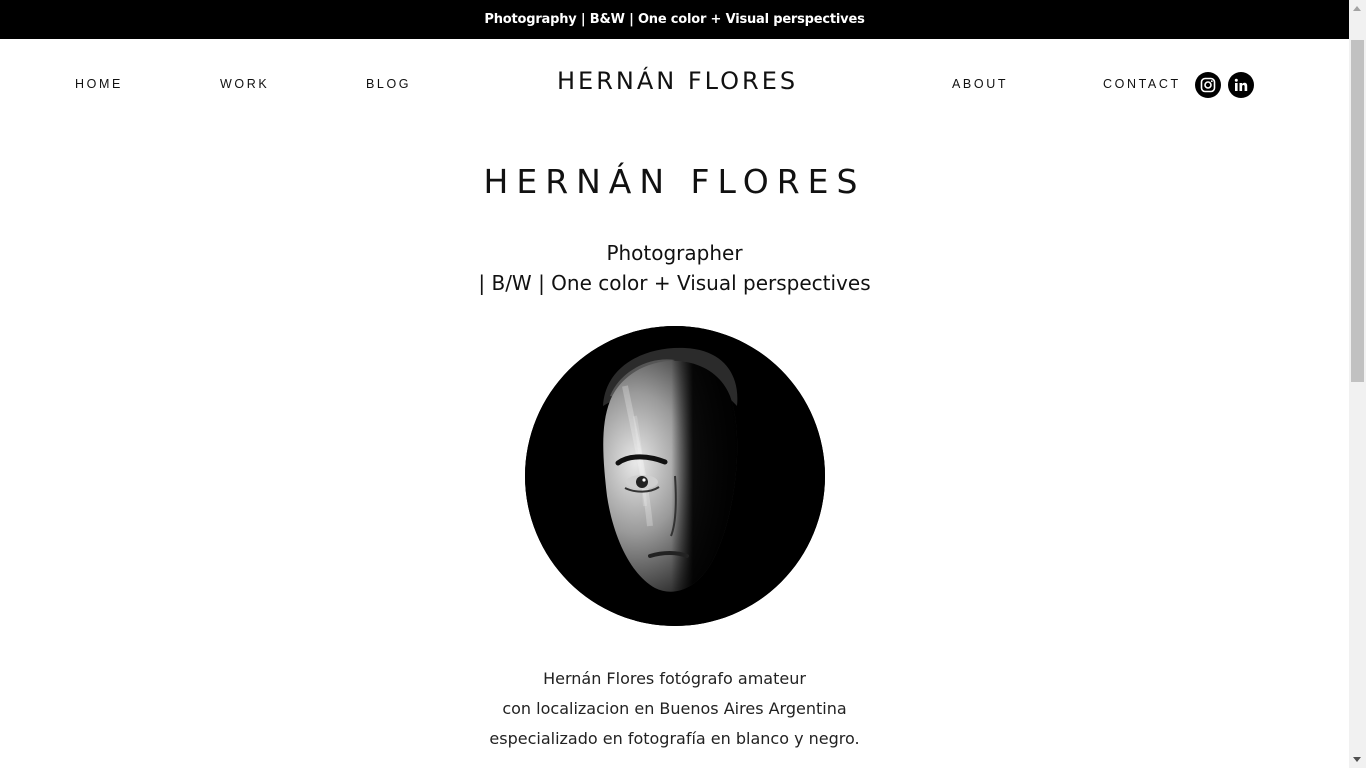  I want to click on subtitle-line-role: Photographer, so click(674, 253).